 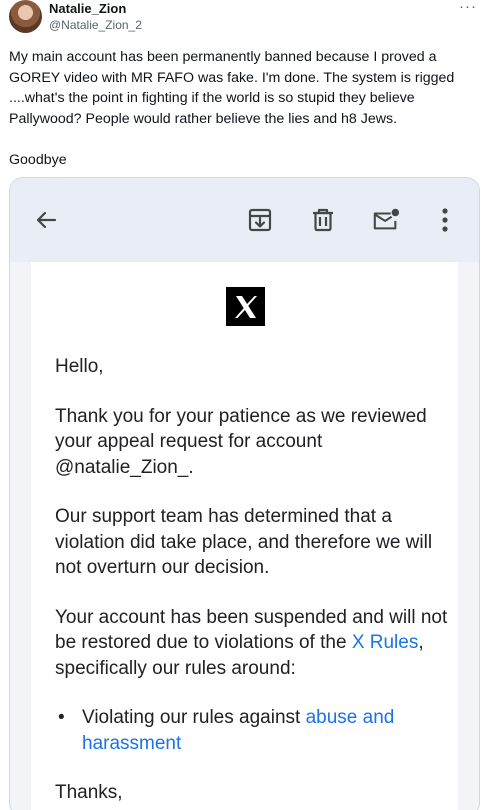 I want to click on x-logo, so click(x=245, y=306).